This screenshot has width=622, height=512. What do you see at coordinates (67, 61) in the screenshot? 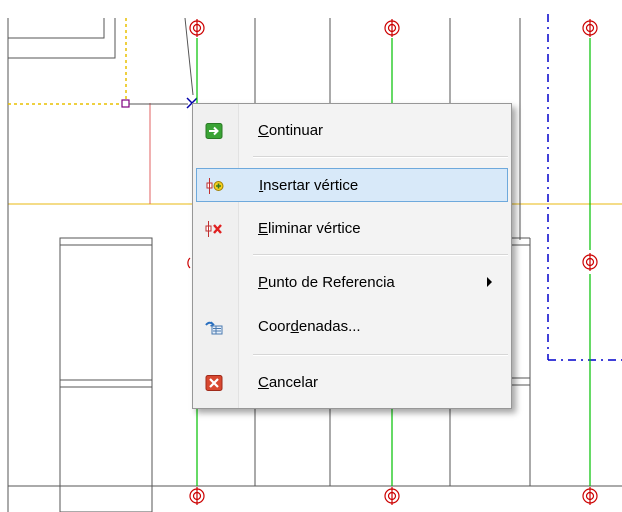
I see `yellow-dotted-lines` at bounding box center [67, 61].